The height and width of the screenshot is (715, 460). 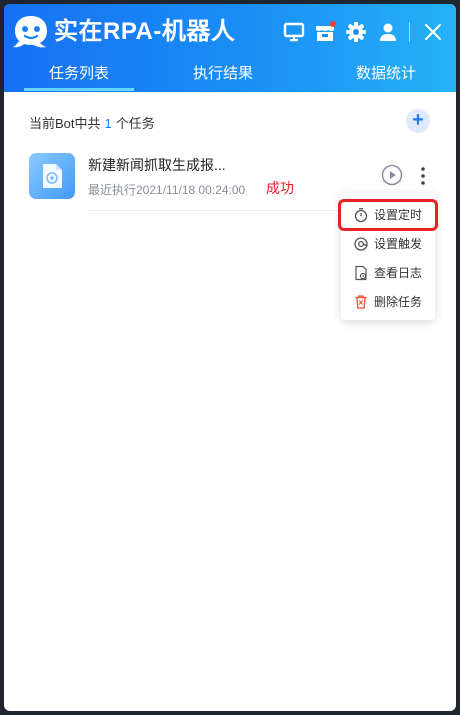 What do you see at coordinates (356, 32) in the screenshot?
I see `gear-icon` at bounding box center [356, 32].